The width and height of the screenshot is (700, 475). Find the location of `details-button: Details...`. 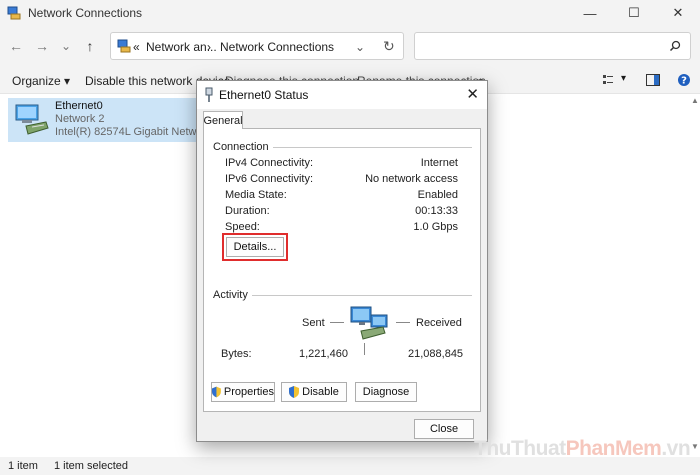

details-button: Details... is located at coordinates (255, 247).